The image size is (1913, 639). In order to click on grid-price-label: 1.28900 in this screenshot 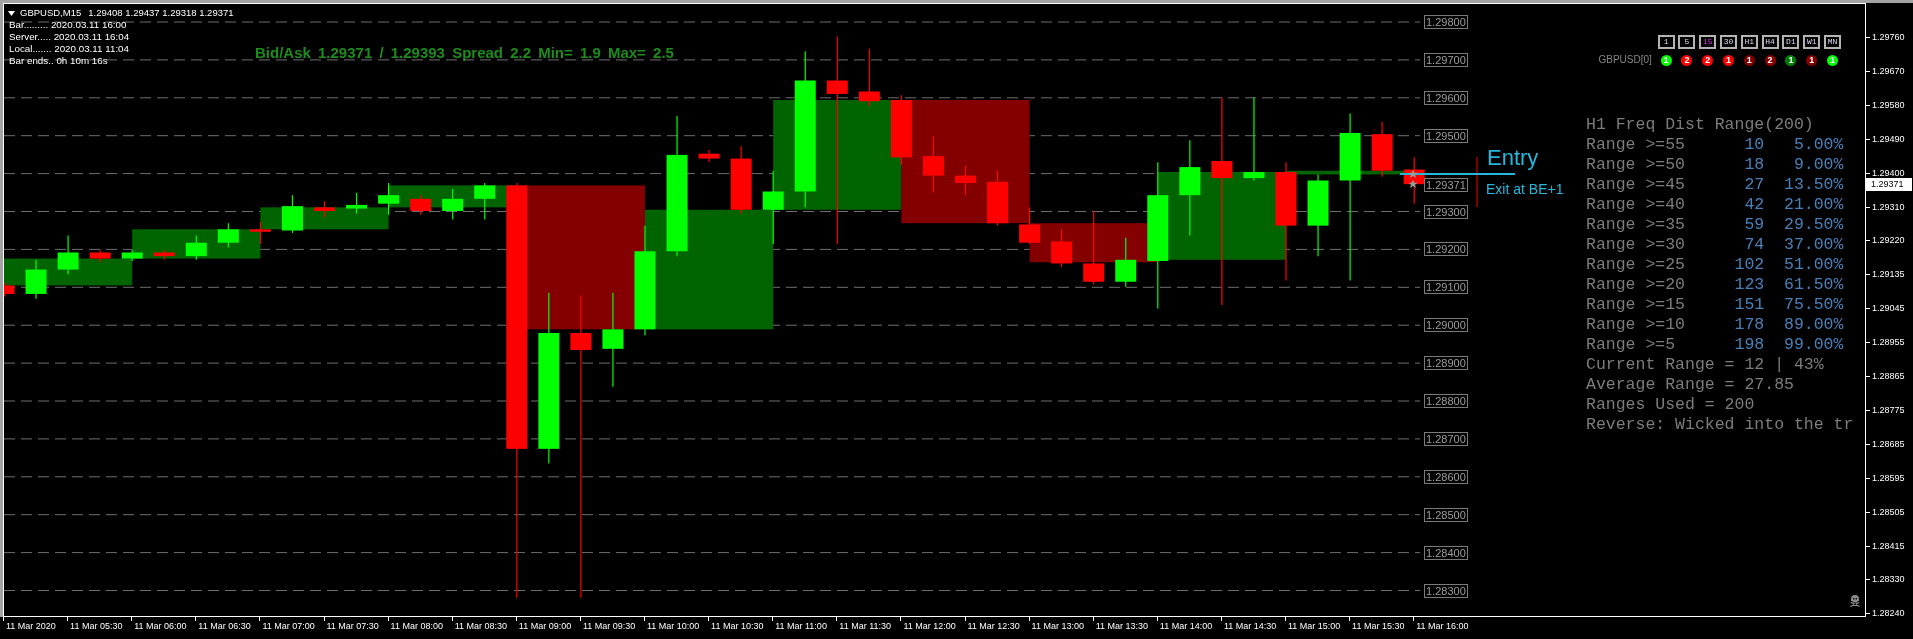, I will do `click(1446, 363)`.